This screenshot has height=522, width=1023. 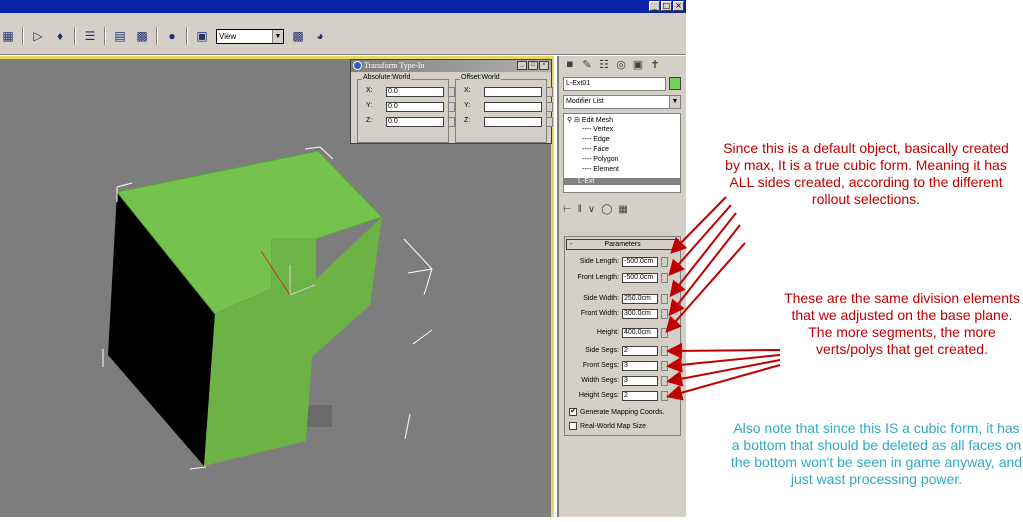 I want to click on real-world-map-checkbox: Real-World Map Size, so click(x=607, y=426).